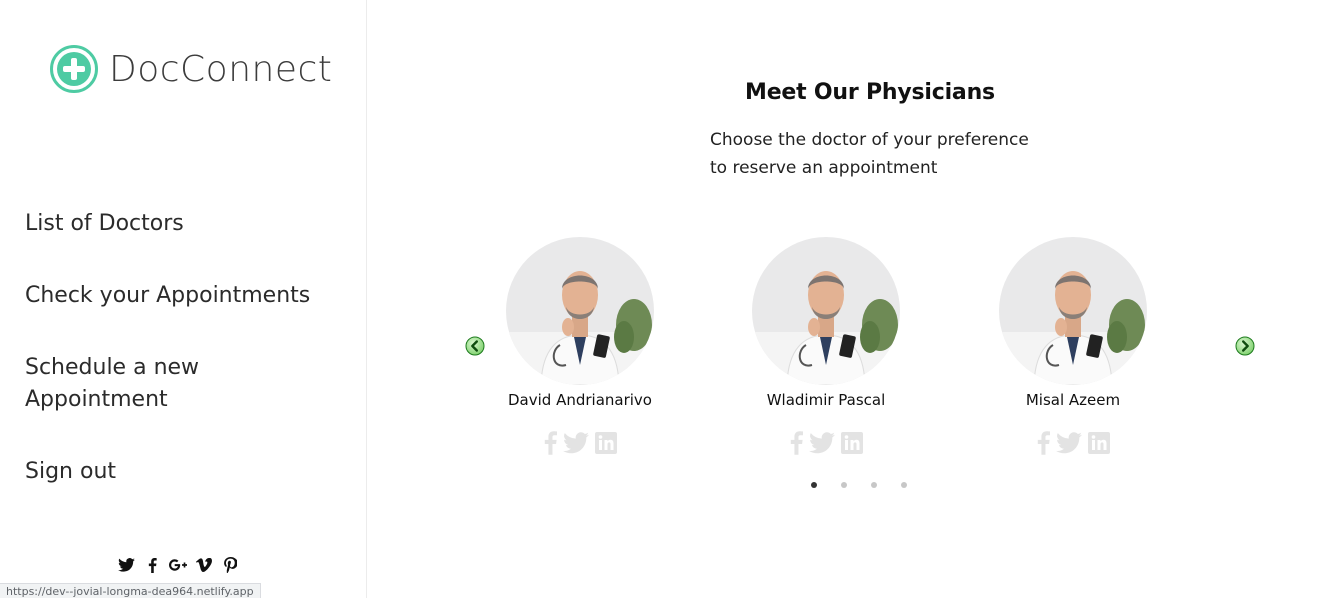 The height and width of the screenshot is (598, 1344). What do you see at coordinates (190, 472) in the screenshot?
I see `nav-sign-out: Sign out` at bounding box center [190, 472].